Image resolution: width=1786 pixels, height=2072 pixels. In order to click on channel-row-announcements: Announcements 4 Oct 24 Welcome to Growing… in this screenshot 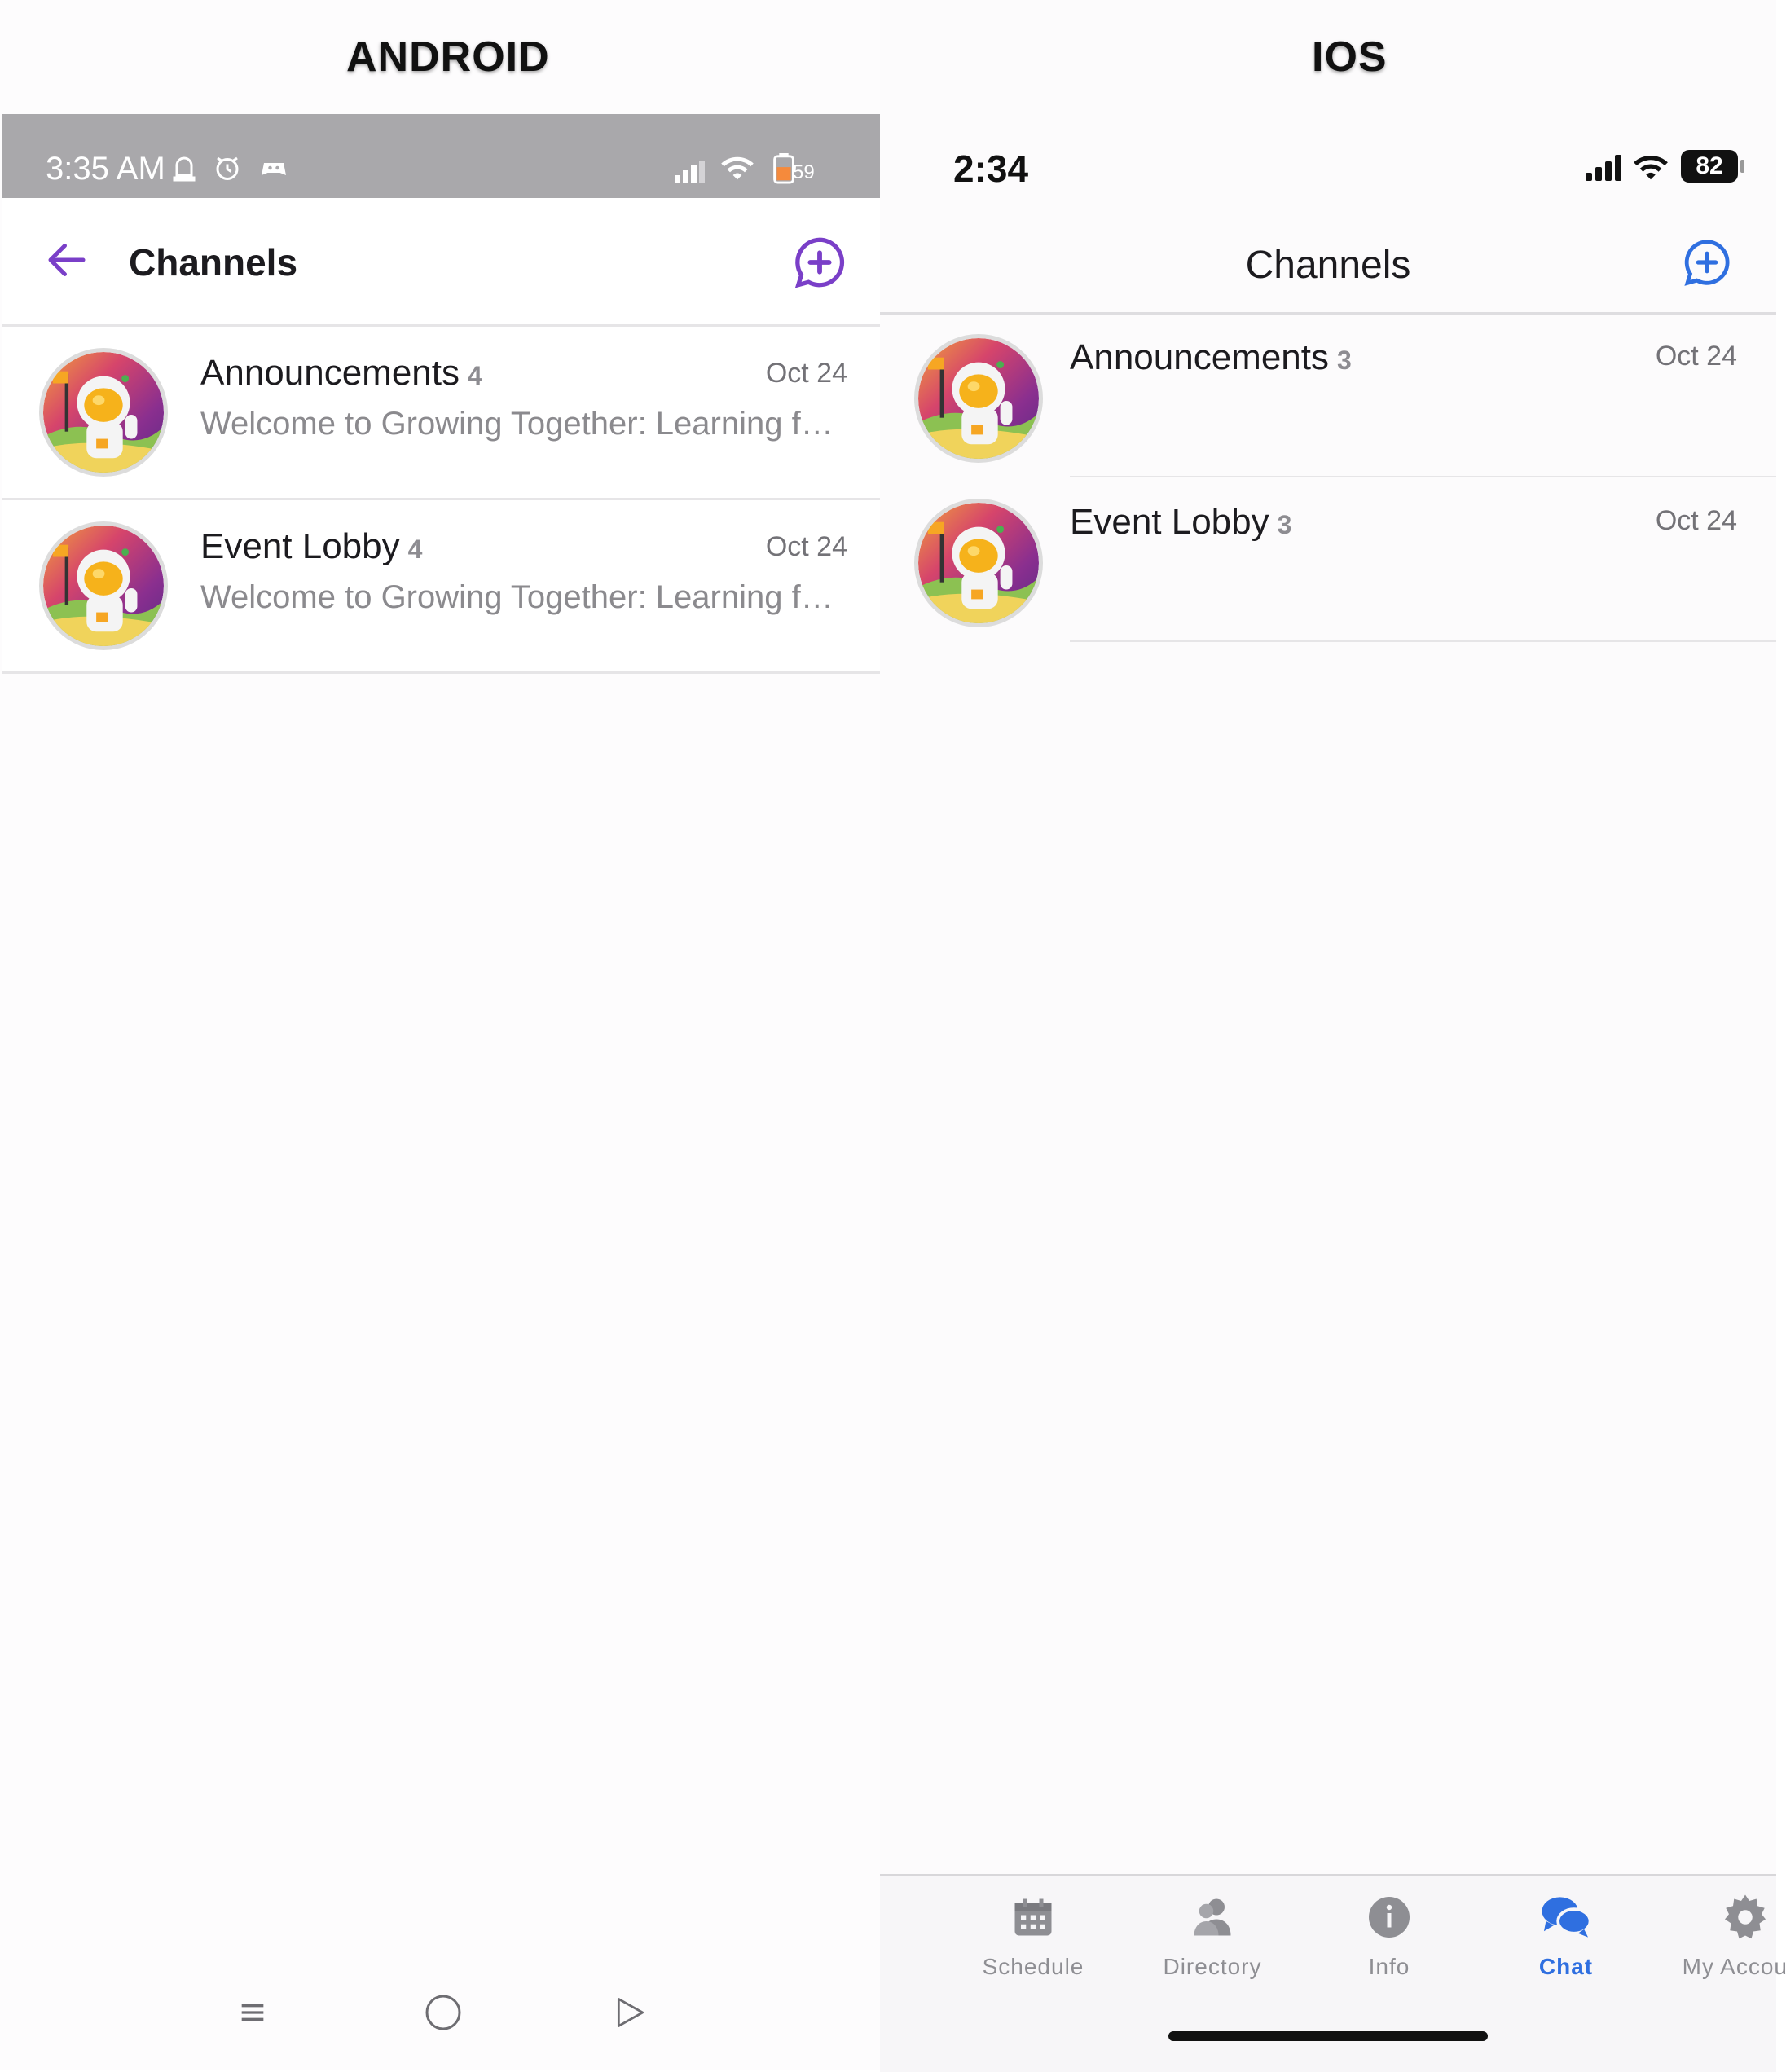, I will do `click(441, 413)`.